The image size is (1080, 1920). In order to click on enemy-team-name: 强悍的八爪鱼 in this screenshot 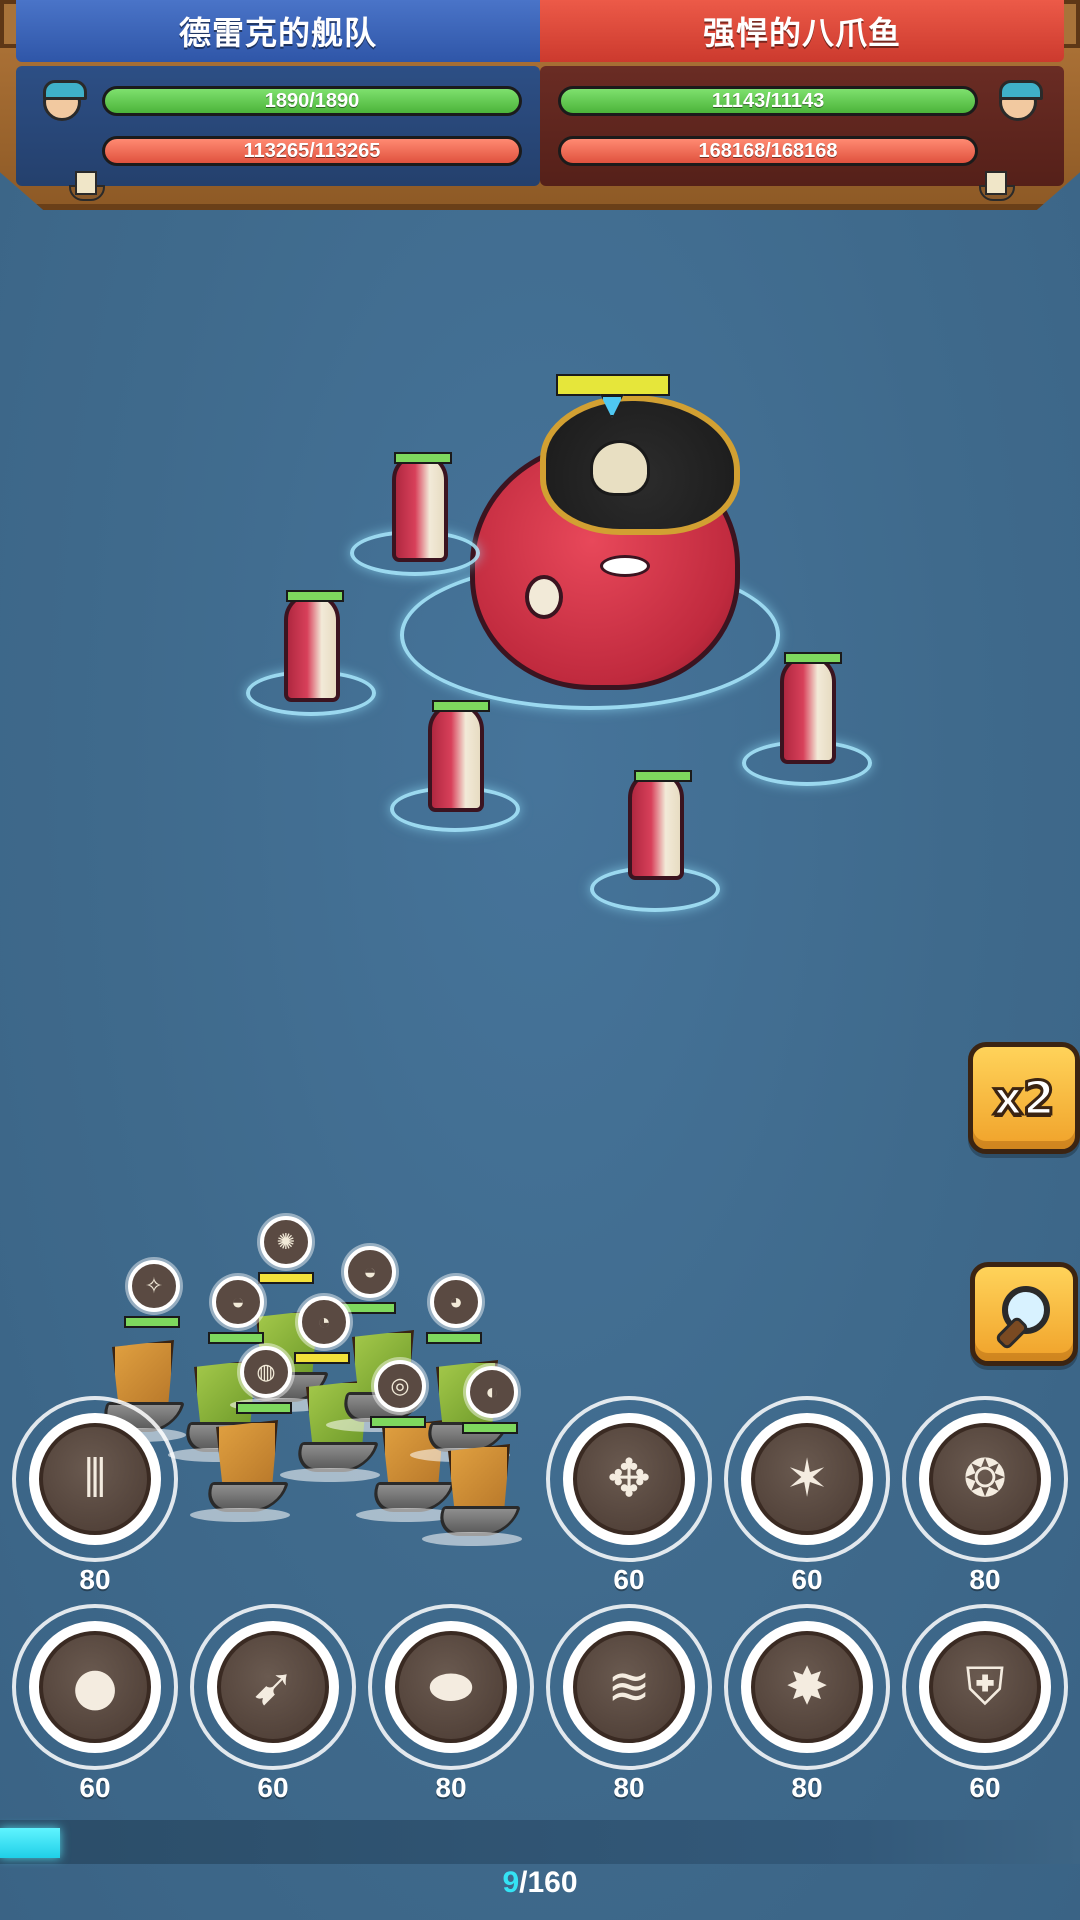, I will do `click(802, 31)`.